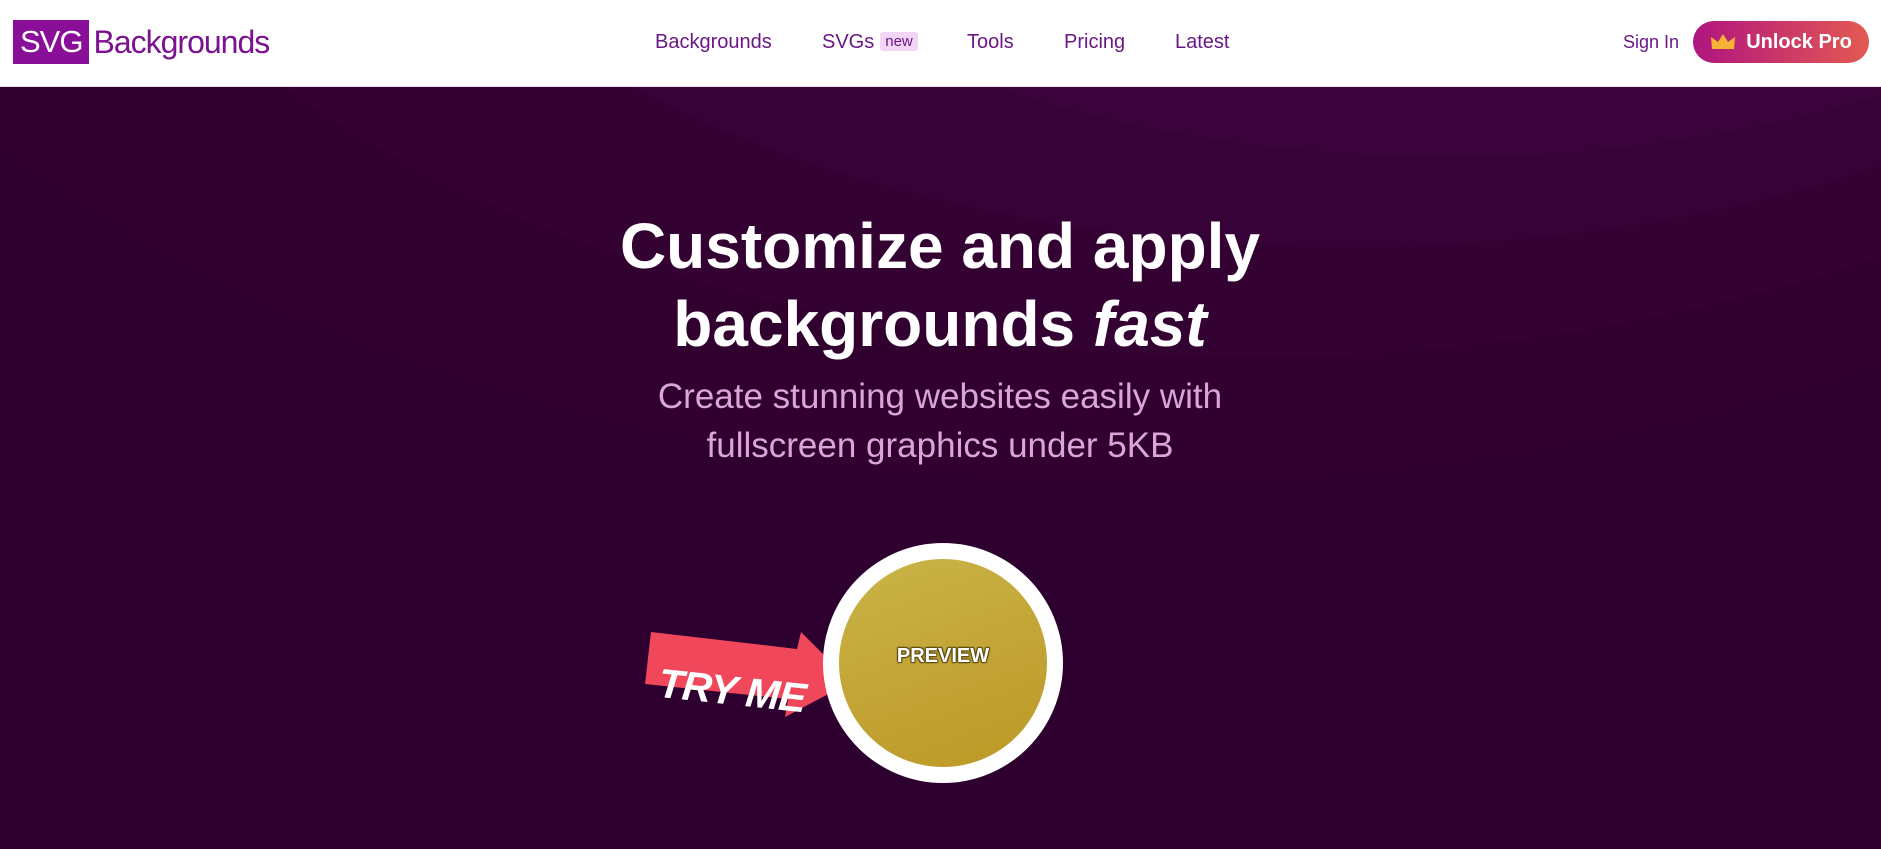  I want to click on hero-subtitle-line1: Create stunning websites easily with, so click(940, 396).